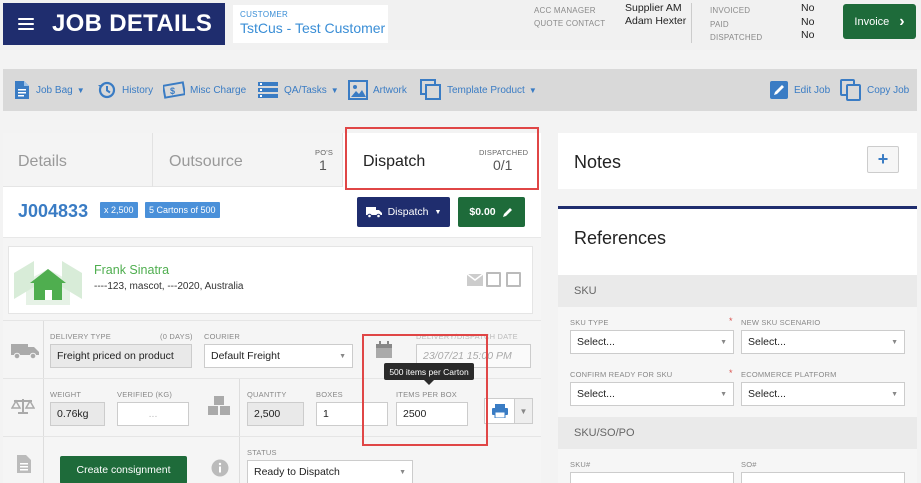 The width and height of the screenshot is (921, 483). What do you see at coordinates (48, 283) in the screenshot?
I see `home-icon` at bounding box center [48, 283].